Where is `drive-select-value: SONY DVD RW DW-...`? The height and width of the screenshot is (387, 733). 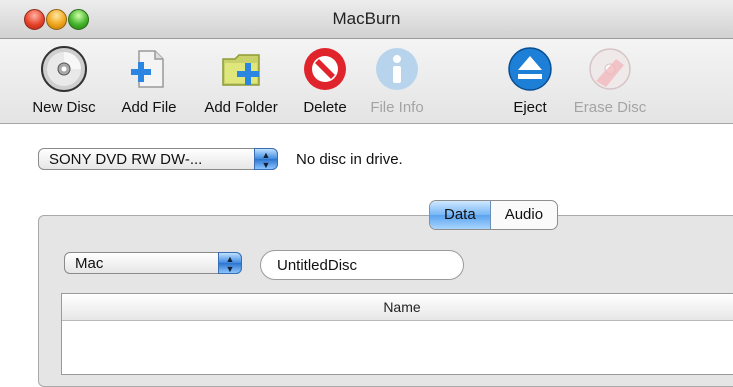
drive-select-value: SONY DVD RW DW-... is located at coordinates (126, 159).